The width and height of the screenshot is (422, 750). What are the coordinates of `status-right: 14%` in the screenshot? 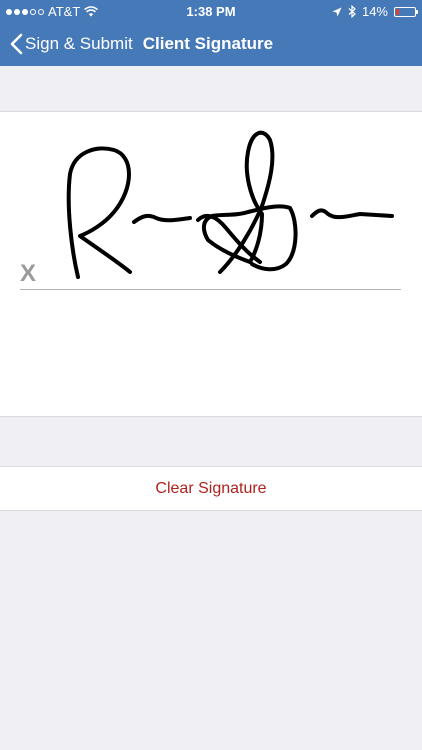 It's located at (375, 11).